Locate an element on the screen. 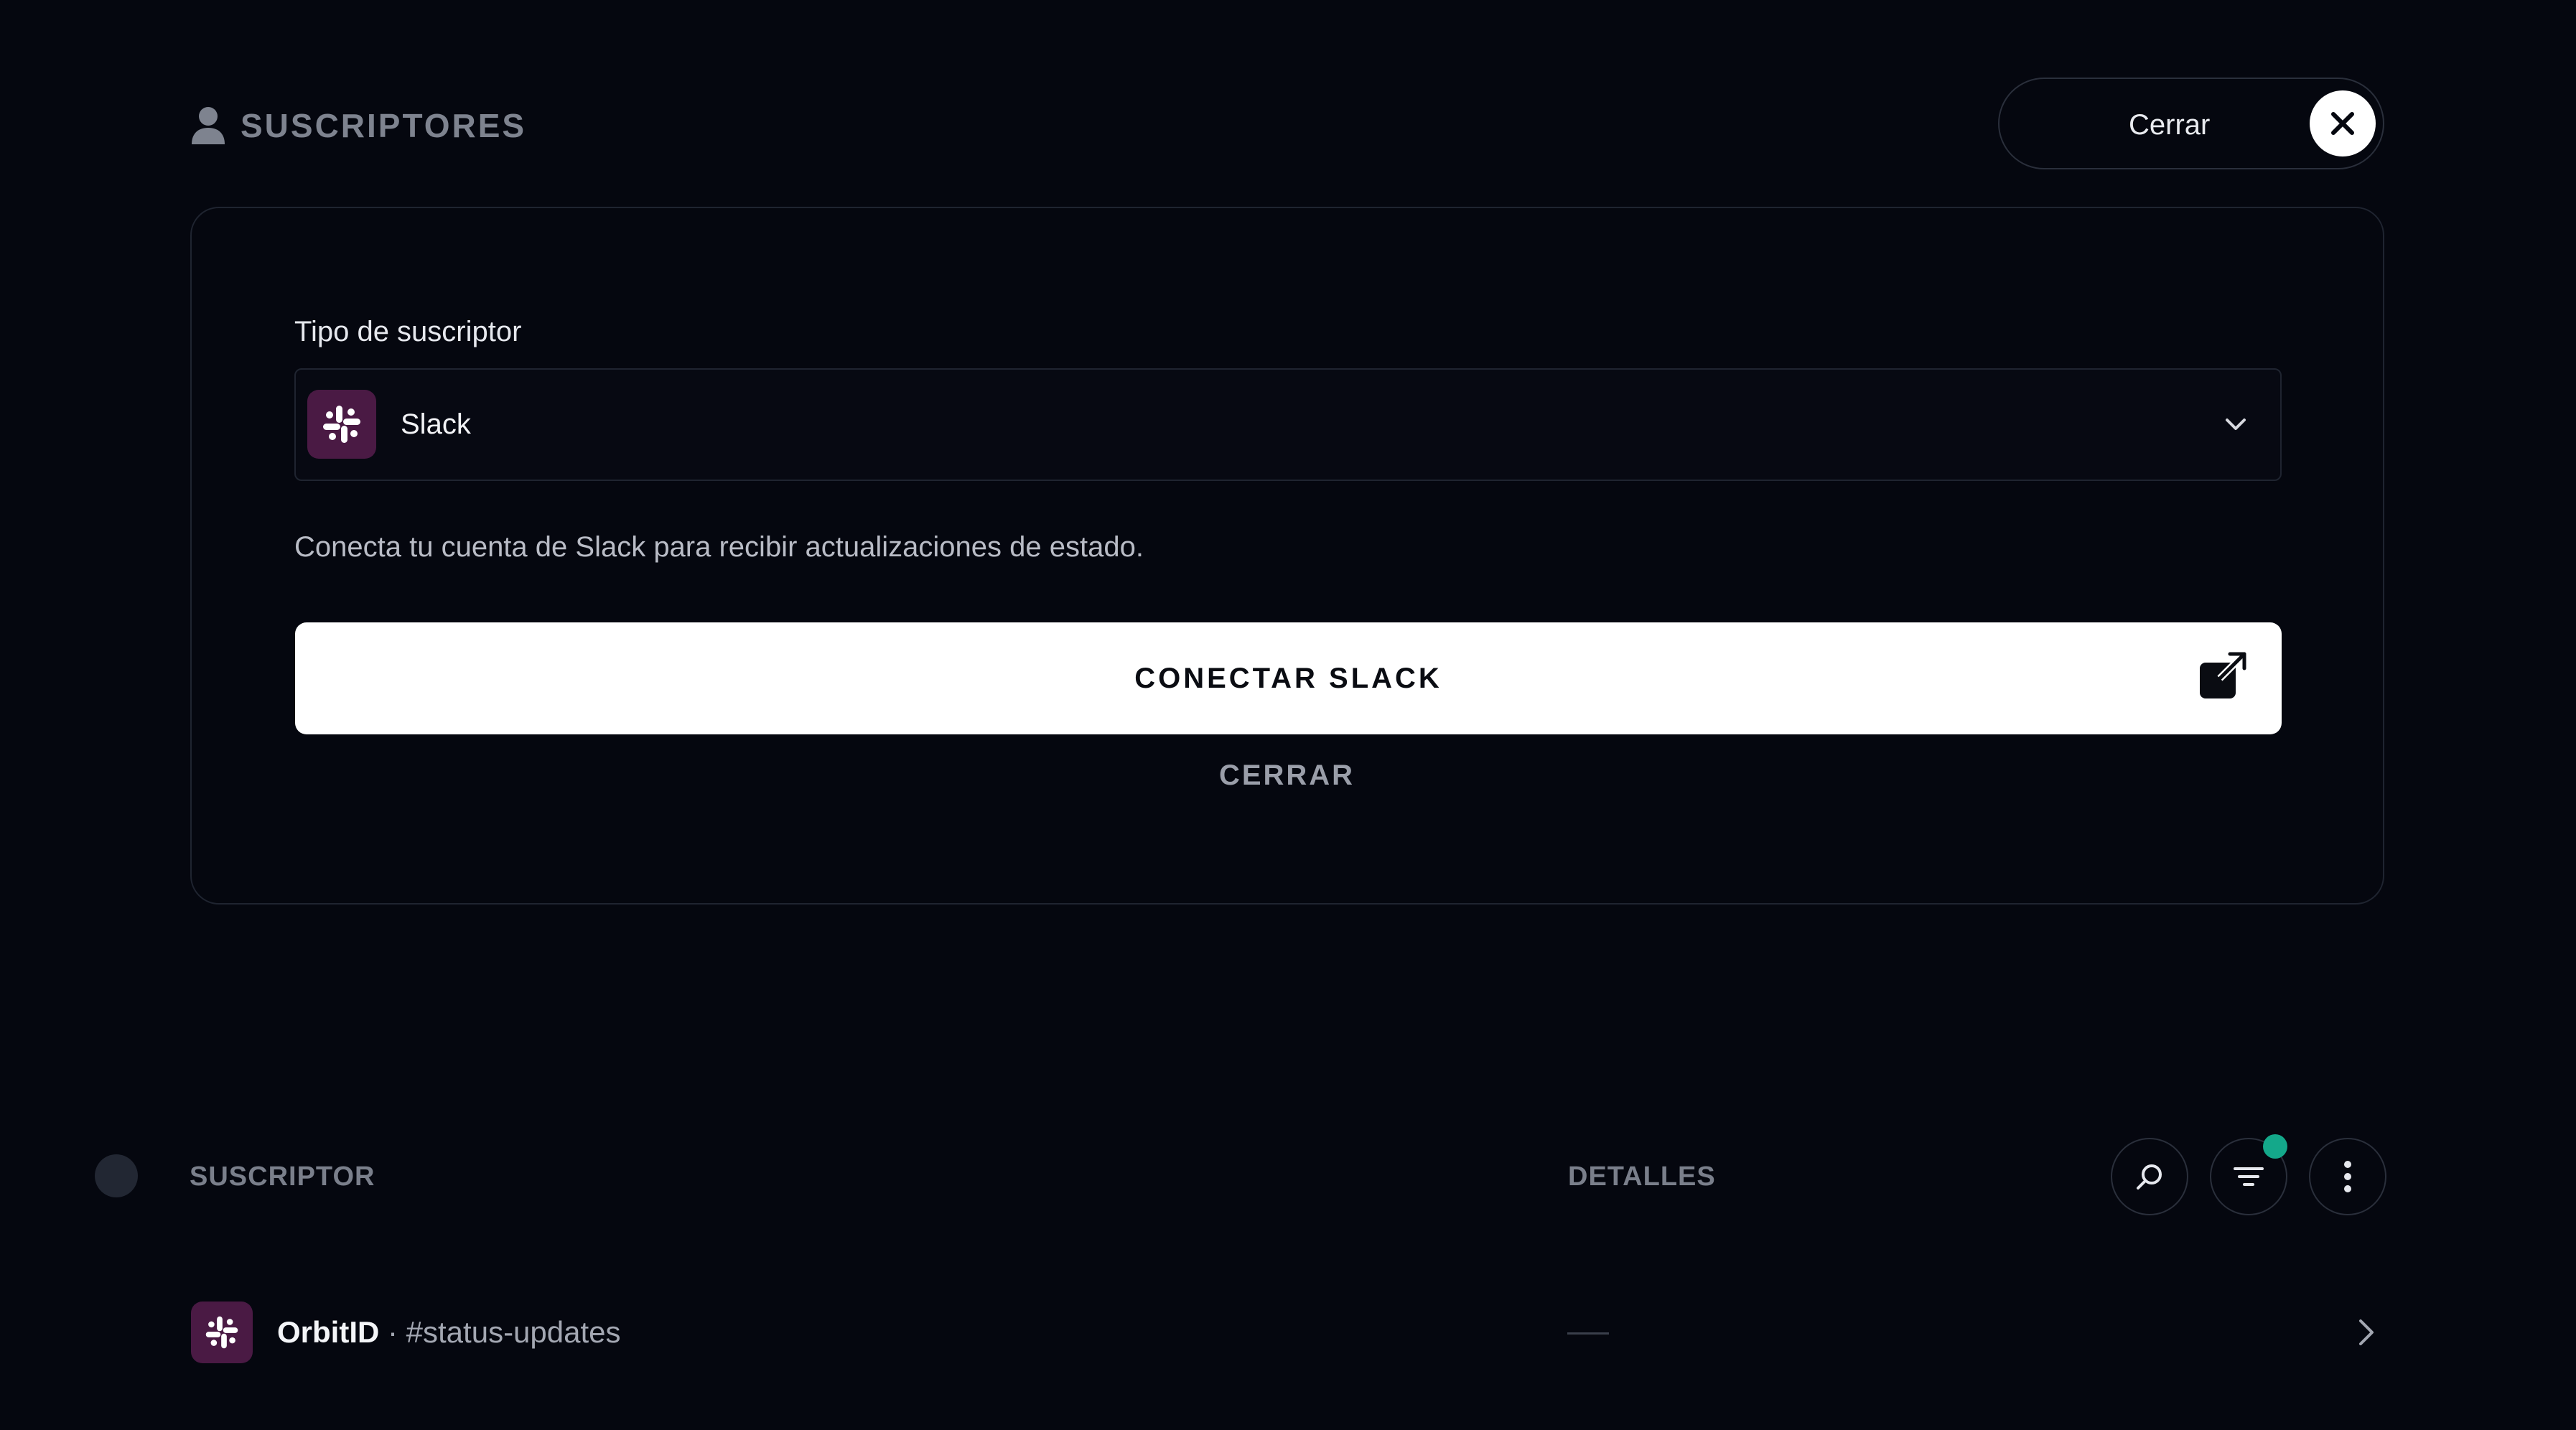  more-options-button is located at coordinates (2347, 1177).